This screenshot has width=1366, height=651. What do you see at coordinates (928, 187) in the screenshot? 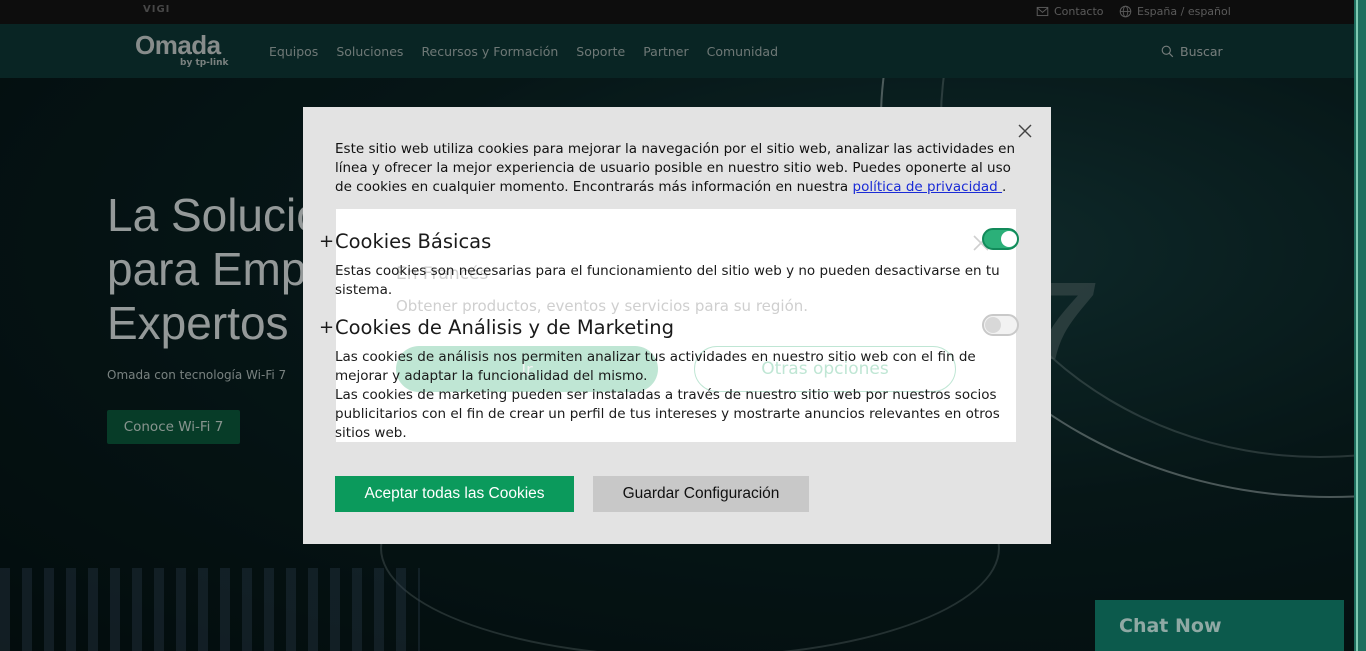
I see `privacy-policy-link: política de privacidad` at bounding box center [928, 187].